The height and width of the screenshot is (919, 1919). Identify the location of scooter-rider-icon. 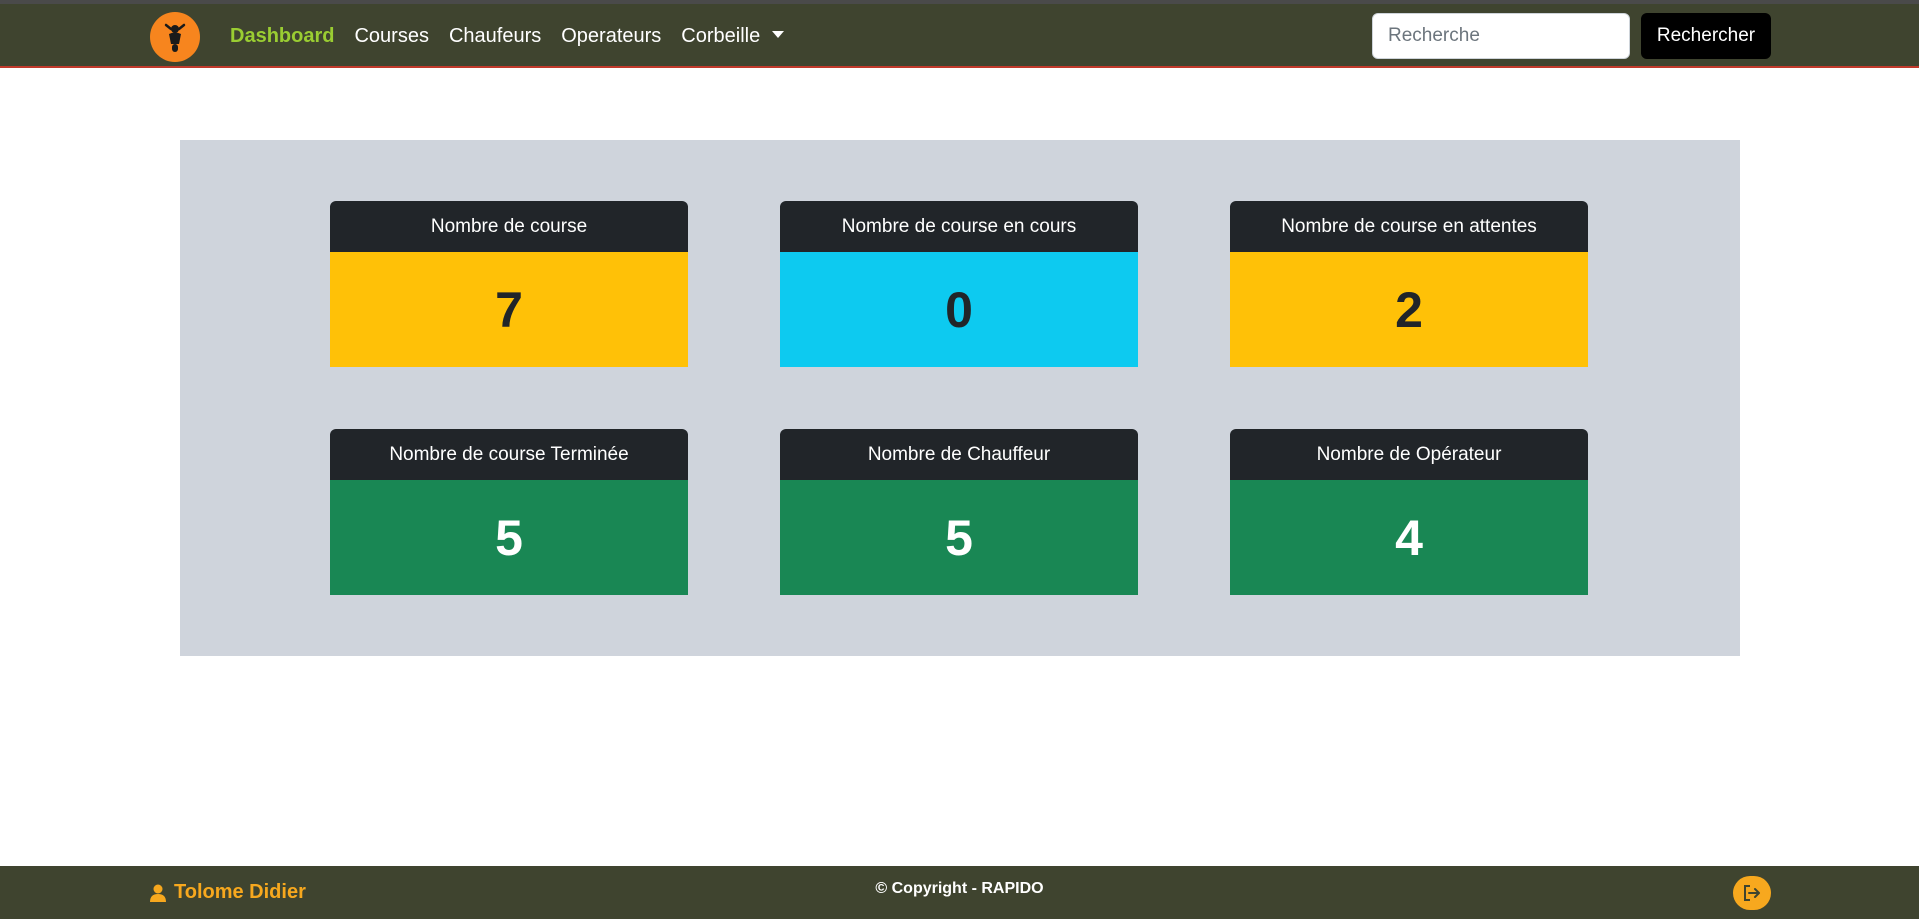
(175, 37).